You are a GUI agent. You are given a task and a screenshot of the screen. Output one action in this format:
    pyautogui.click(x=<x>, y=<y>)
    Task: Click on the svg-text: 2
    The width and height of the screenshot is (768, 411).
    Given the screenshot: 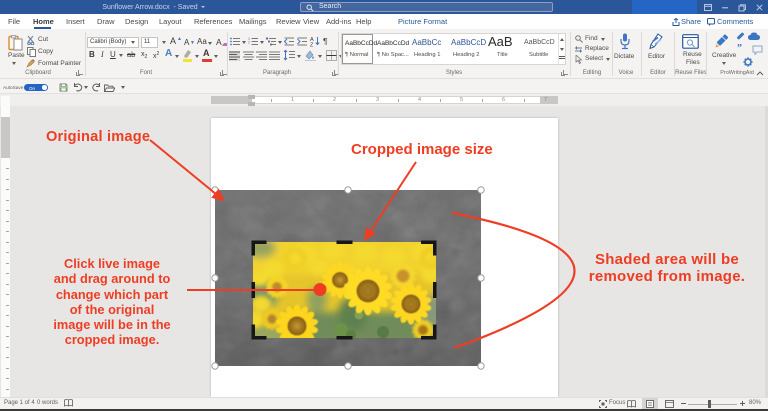 What is the action you would take?
    pyautogui.click(x=249, y=43)
    